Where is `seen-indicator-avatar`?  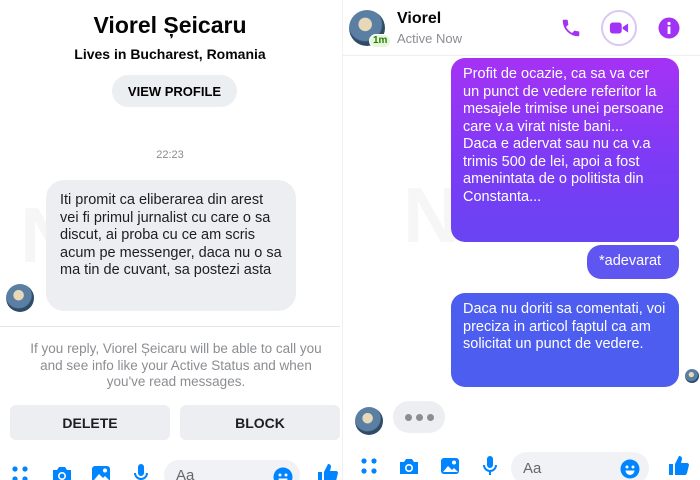 seen-indicator-avatar is located at coordinates (692, 376).